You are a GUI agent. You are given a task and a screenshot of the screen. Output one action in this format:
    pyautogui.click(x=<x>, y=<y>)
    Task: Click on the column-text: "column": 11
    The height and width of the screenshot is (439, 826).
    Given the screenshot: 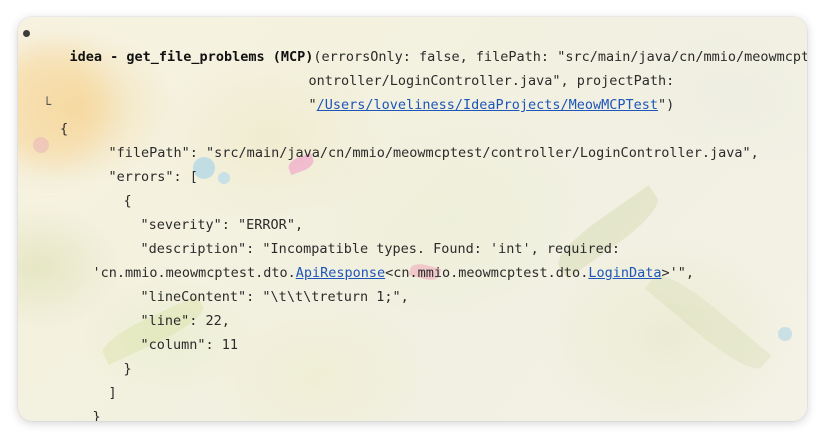 What is the action you would take?
    pyautogui.click(x=189, y=345)
    